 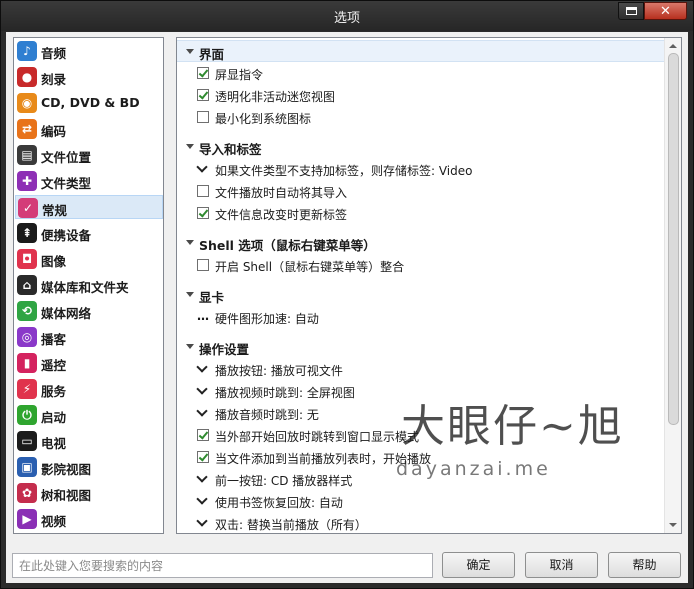 I want to click on sidebar-item-label: 启动, so click(x=54, y=417).